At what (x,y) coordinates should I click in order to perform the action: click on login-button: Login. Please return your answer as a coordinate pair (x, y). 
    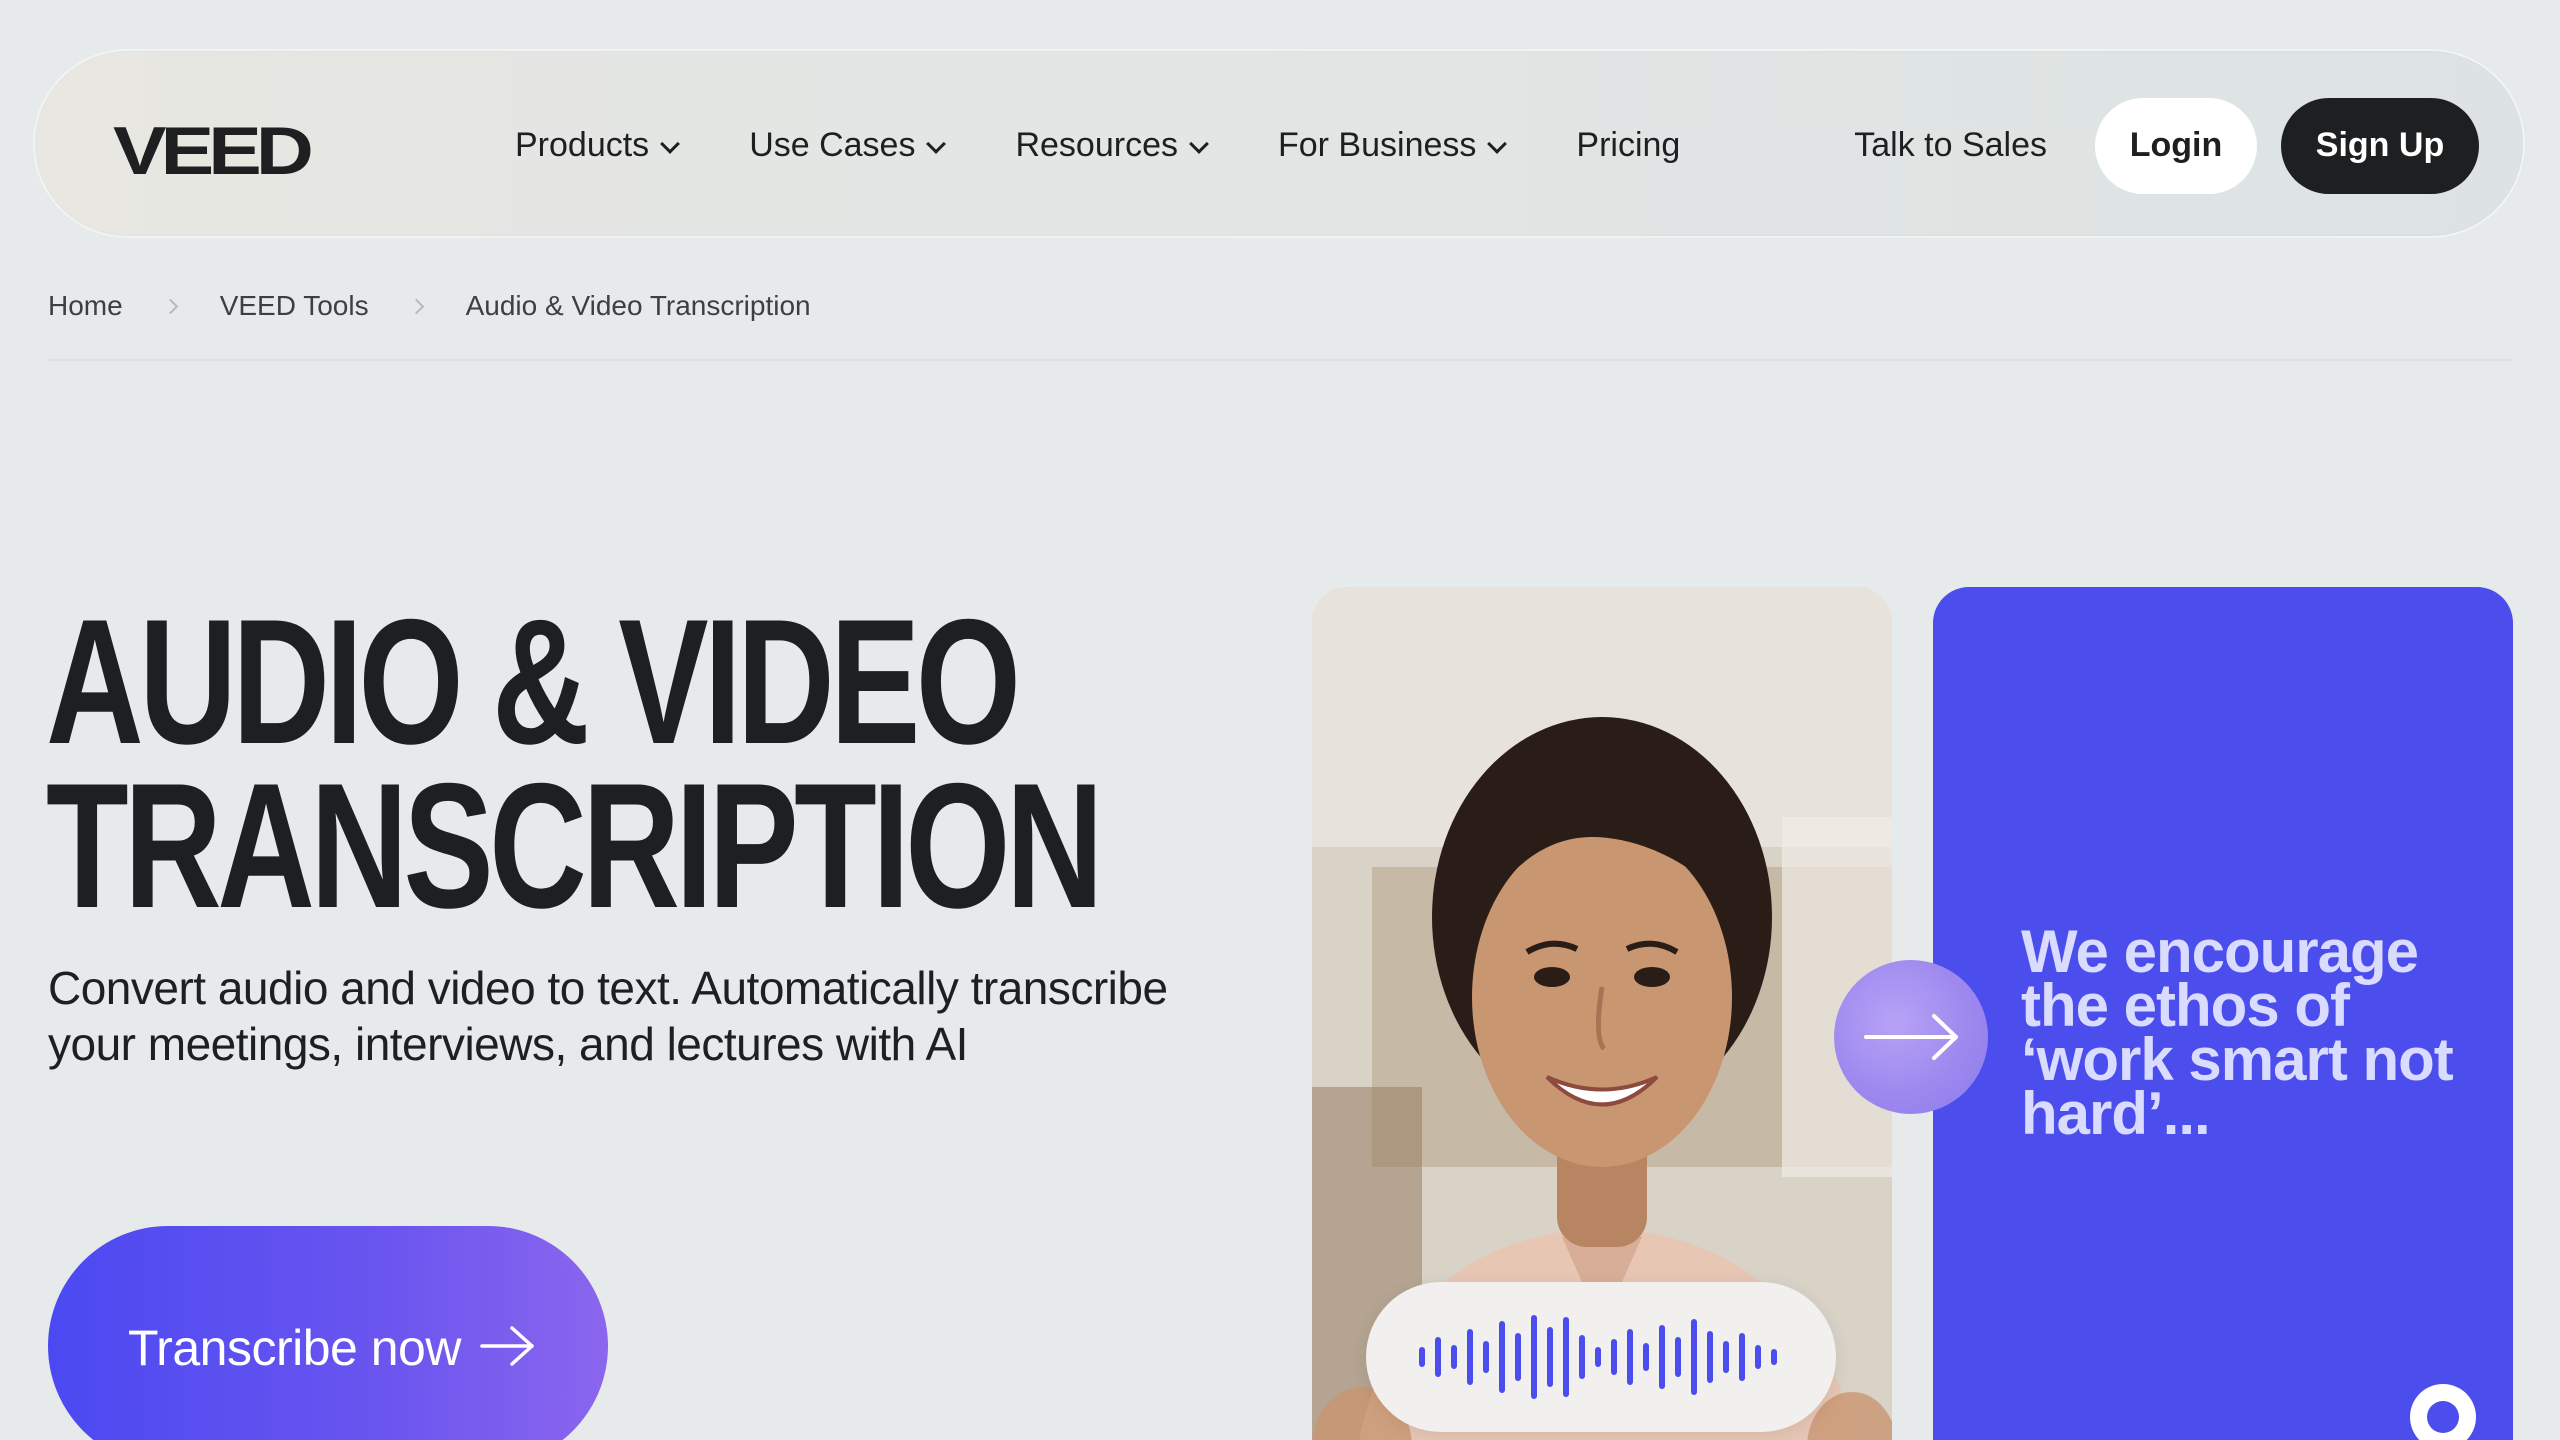
    Looking at the image, I should click on (2176, 145).